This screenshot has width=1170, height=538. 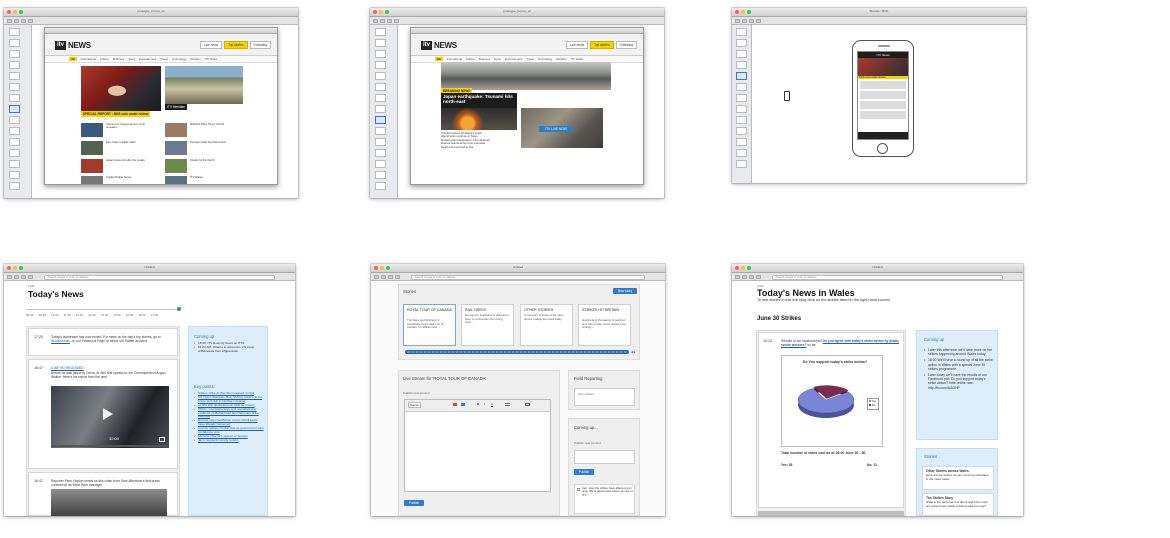 I want to click on editor-toolbar: Source B I U, so click(x=477, y=406).